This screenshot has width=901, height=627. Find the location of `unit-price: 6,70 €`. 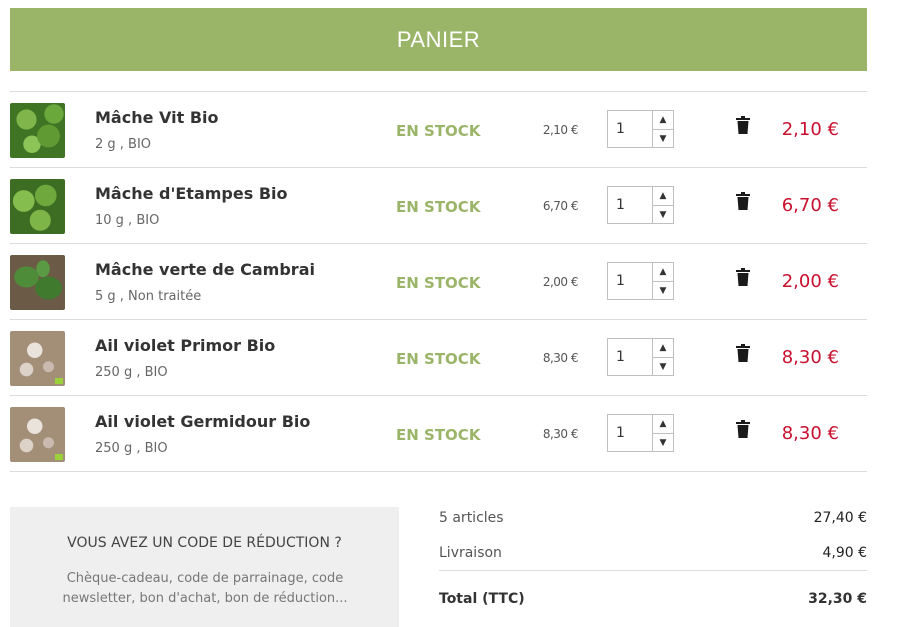

unit-price: 6,70 € is located at coordinates (560, 206).